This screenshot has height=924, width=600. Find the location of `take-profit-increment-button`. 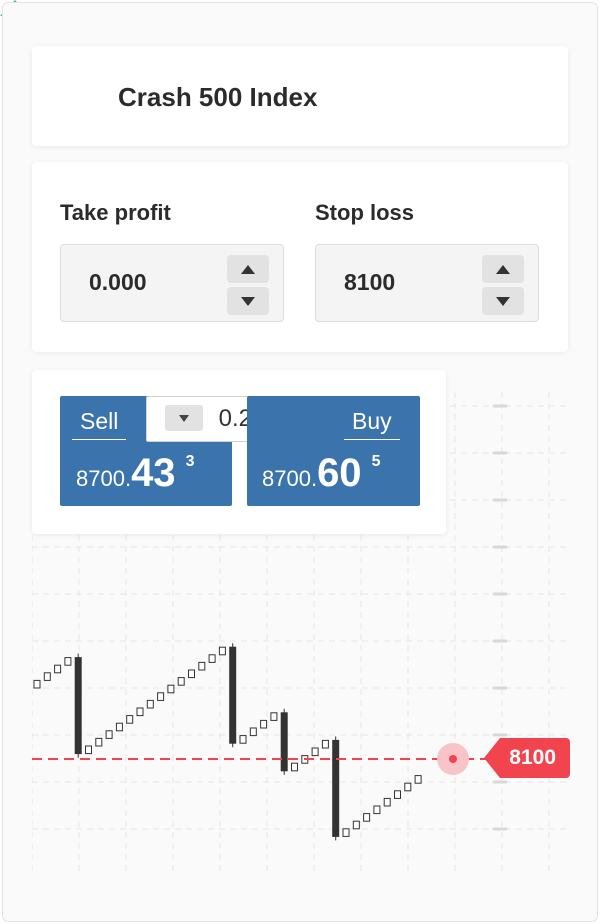

take-profit-increment-button is located at coordinates (248, 269).